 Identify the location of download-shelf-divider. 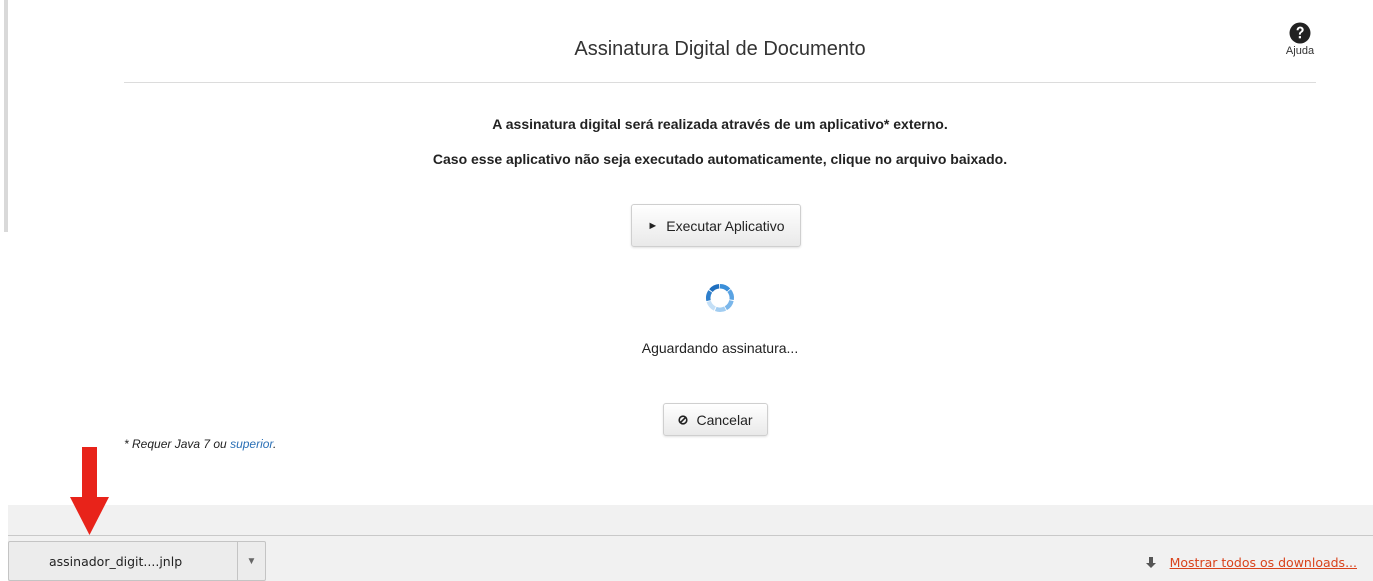
(690, 535).